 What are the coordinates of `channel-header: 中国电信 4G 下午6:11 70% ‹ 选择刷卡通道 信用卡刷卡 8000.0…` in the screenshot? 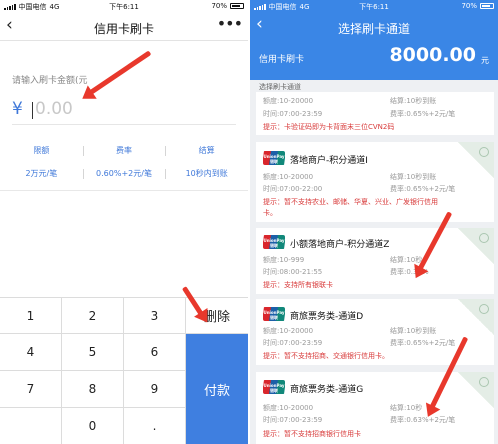 It's located at (374, 40).